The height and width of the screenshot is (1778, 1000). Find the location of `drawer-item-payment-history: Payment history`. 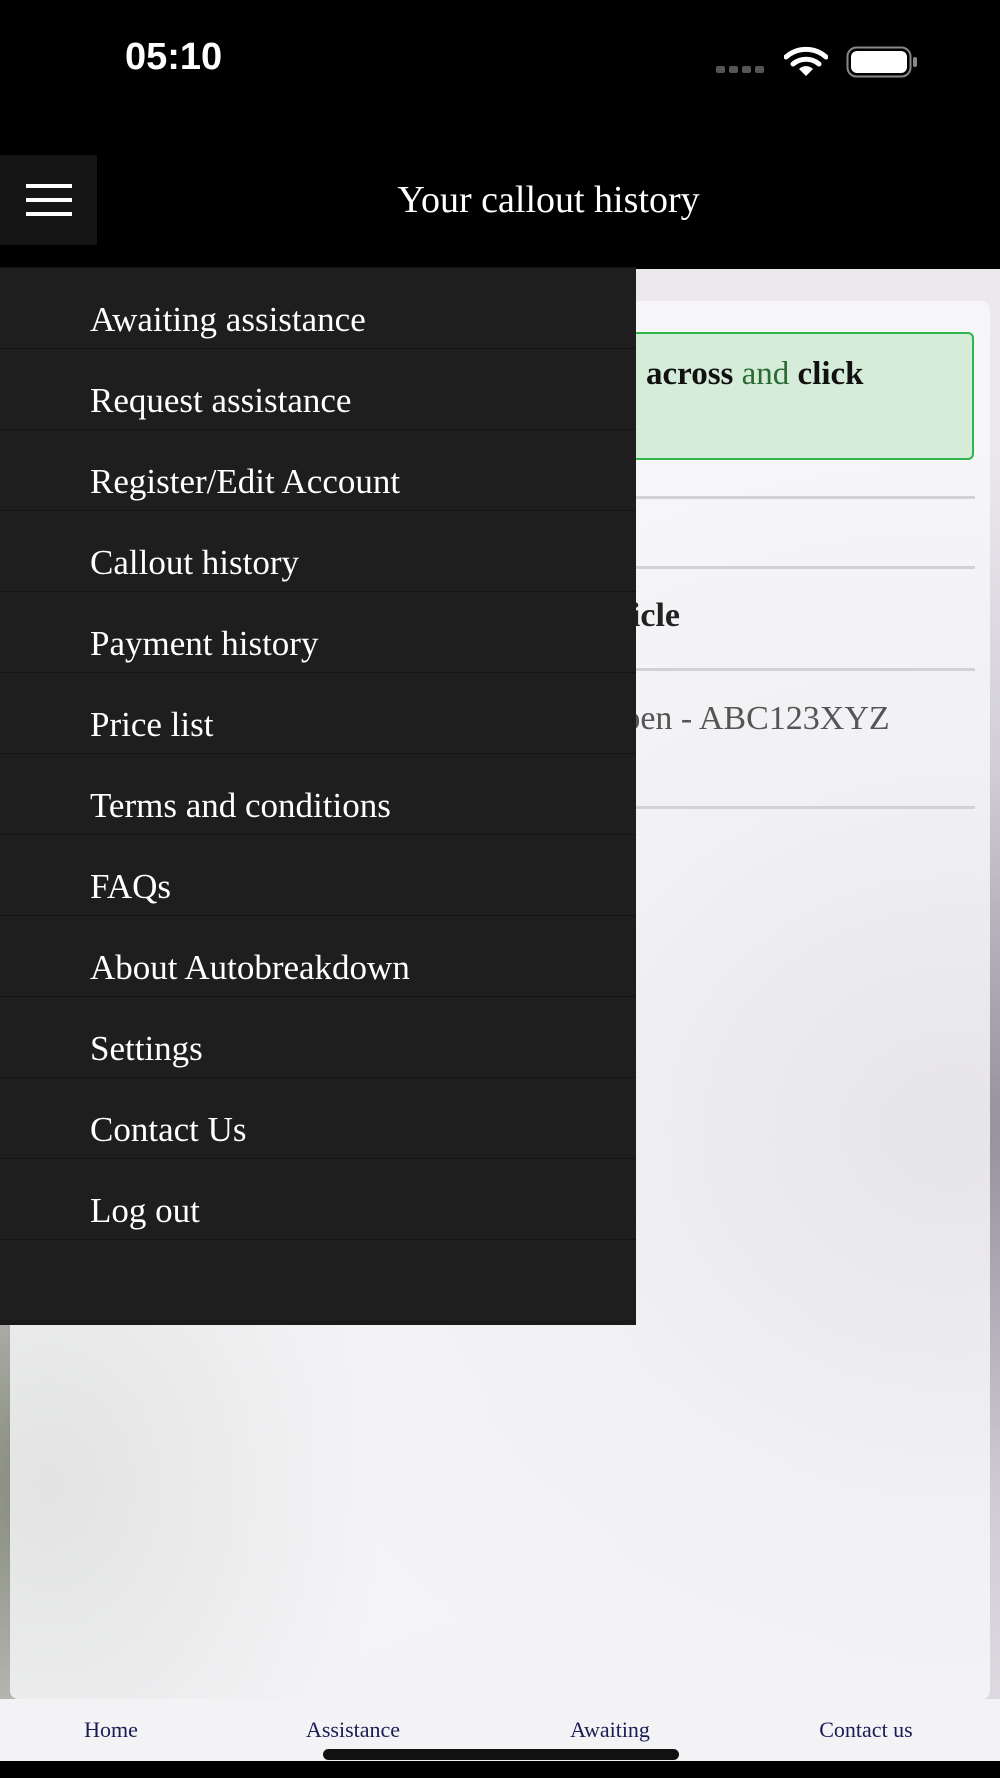

drawer-item-payment-history: Payment history is located at coordinates (318, 631).